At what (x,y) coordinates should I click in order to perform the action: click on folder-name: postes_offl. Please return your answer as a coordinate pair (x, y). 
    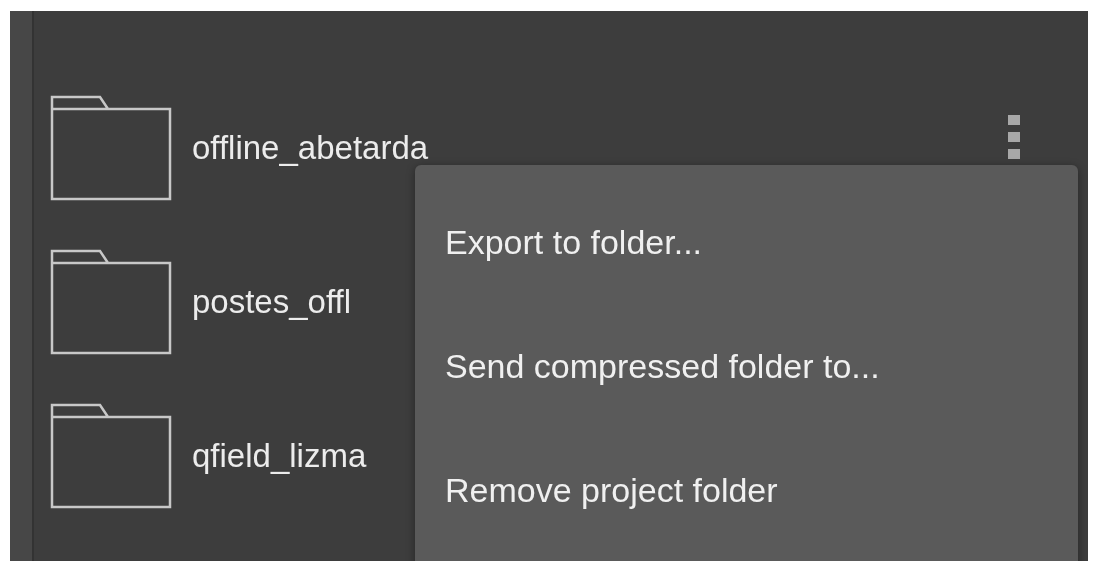
    Looking at the image, I should click on (271, 302).